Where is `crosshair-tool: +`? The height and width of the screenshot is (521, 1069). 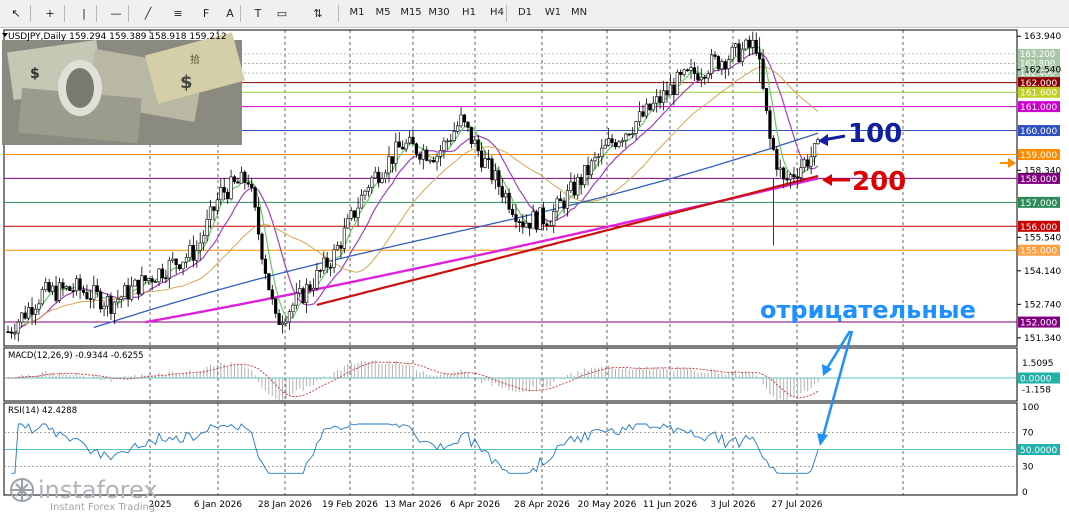
crosshair-tool: + is located at coordinates (50, 13).